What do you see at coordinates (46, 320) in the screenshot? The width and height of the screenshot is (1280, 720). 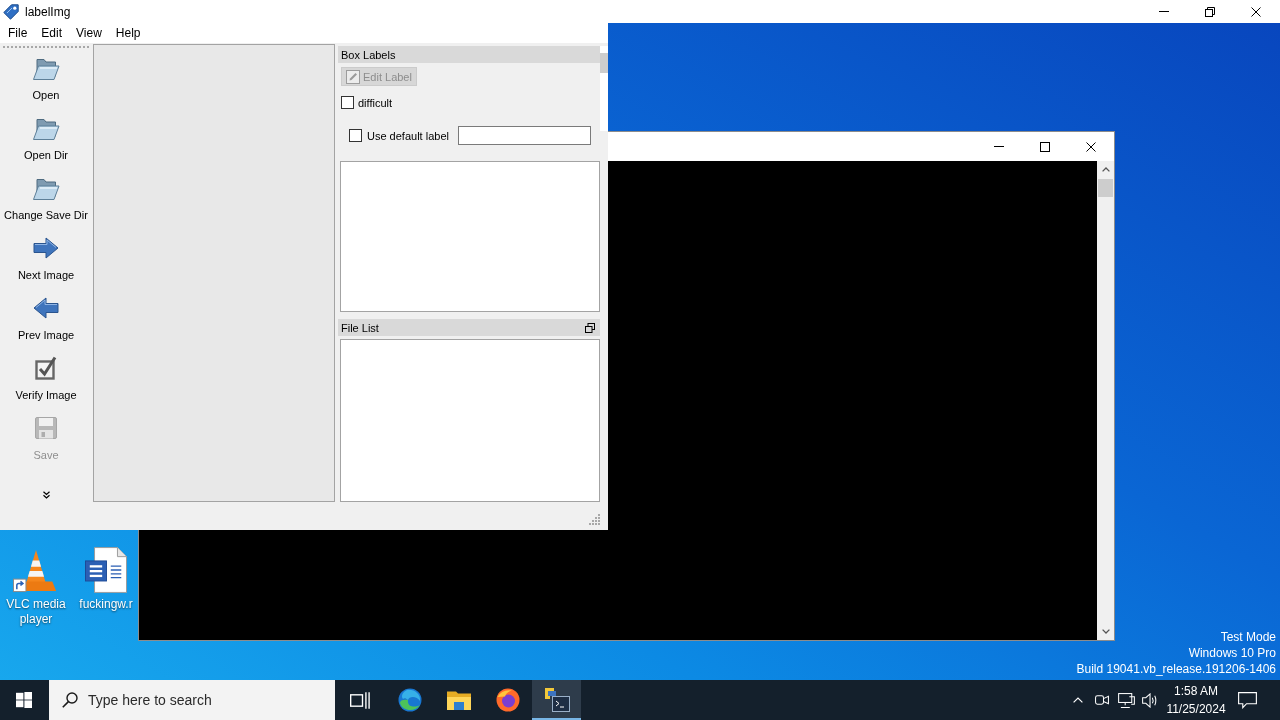 I see `toolbar-button: Prev Image` at bounding box center [46, 320].